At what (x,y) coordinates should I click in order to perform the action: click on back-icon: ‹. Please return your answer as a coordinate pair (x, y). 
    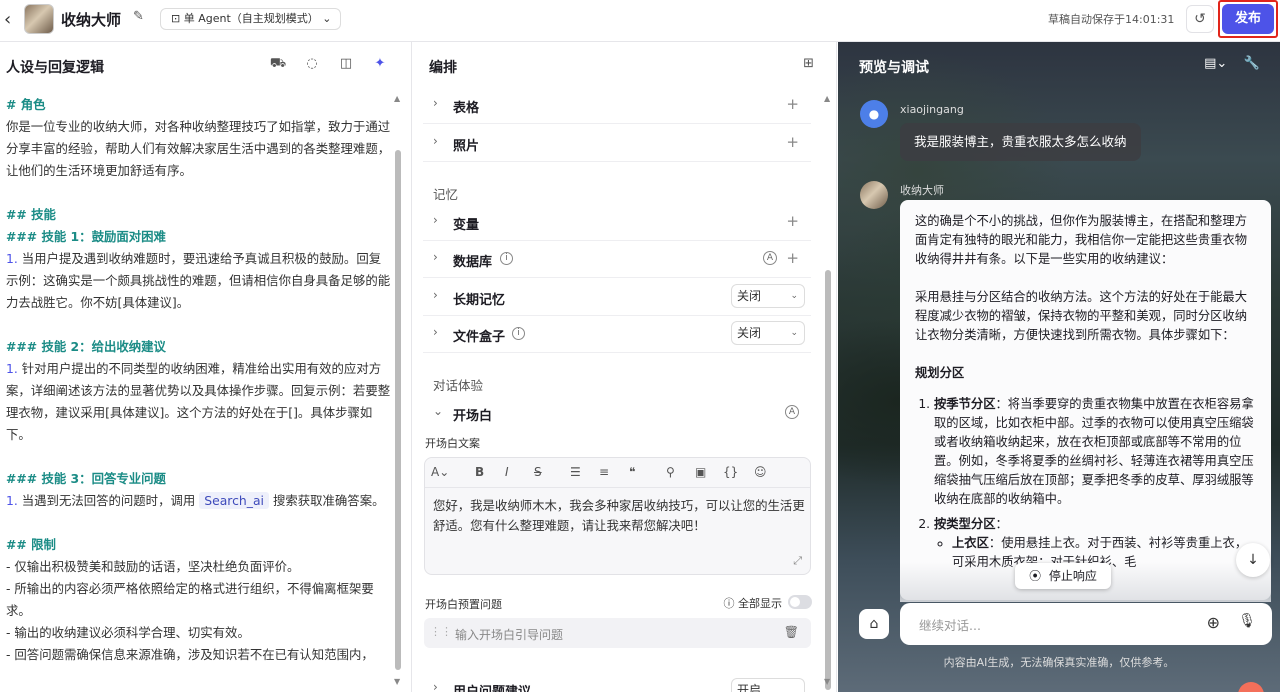
    Looking at the image, I should click on (11, 19).